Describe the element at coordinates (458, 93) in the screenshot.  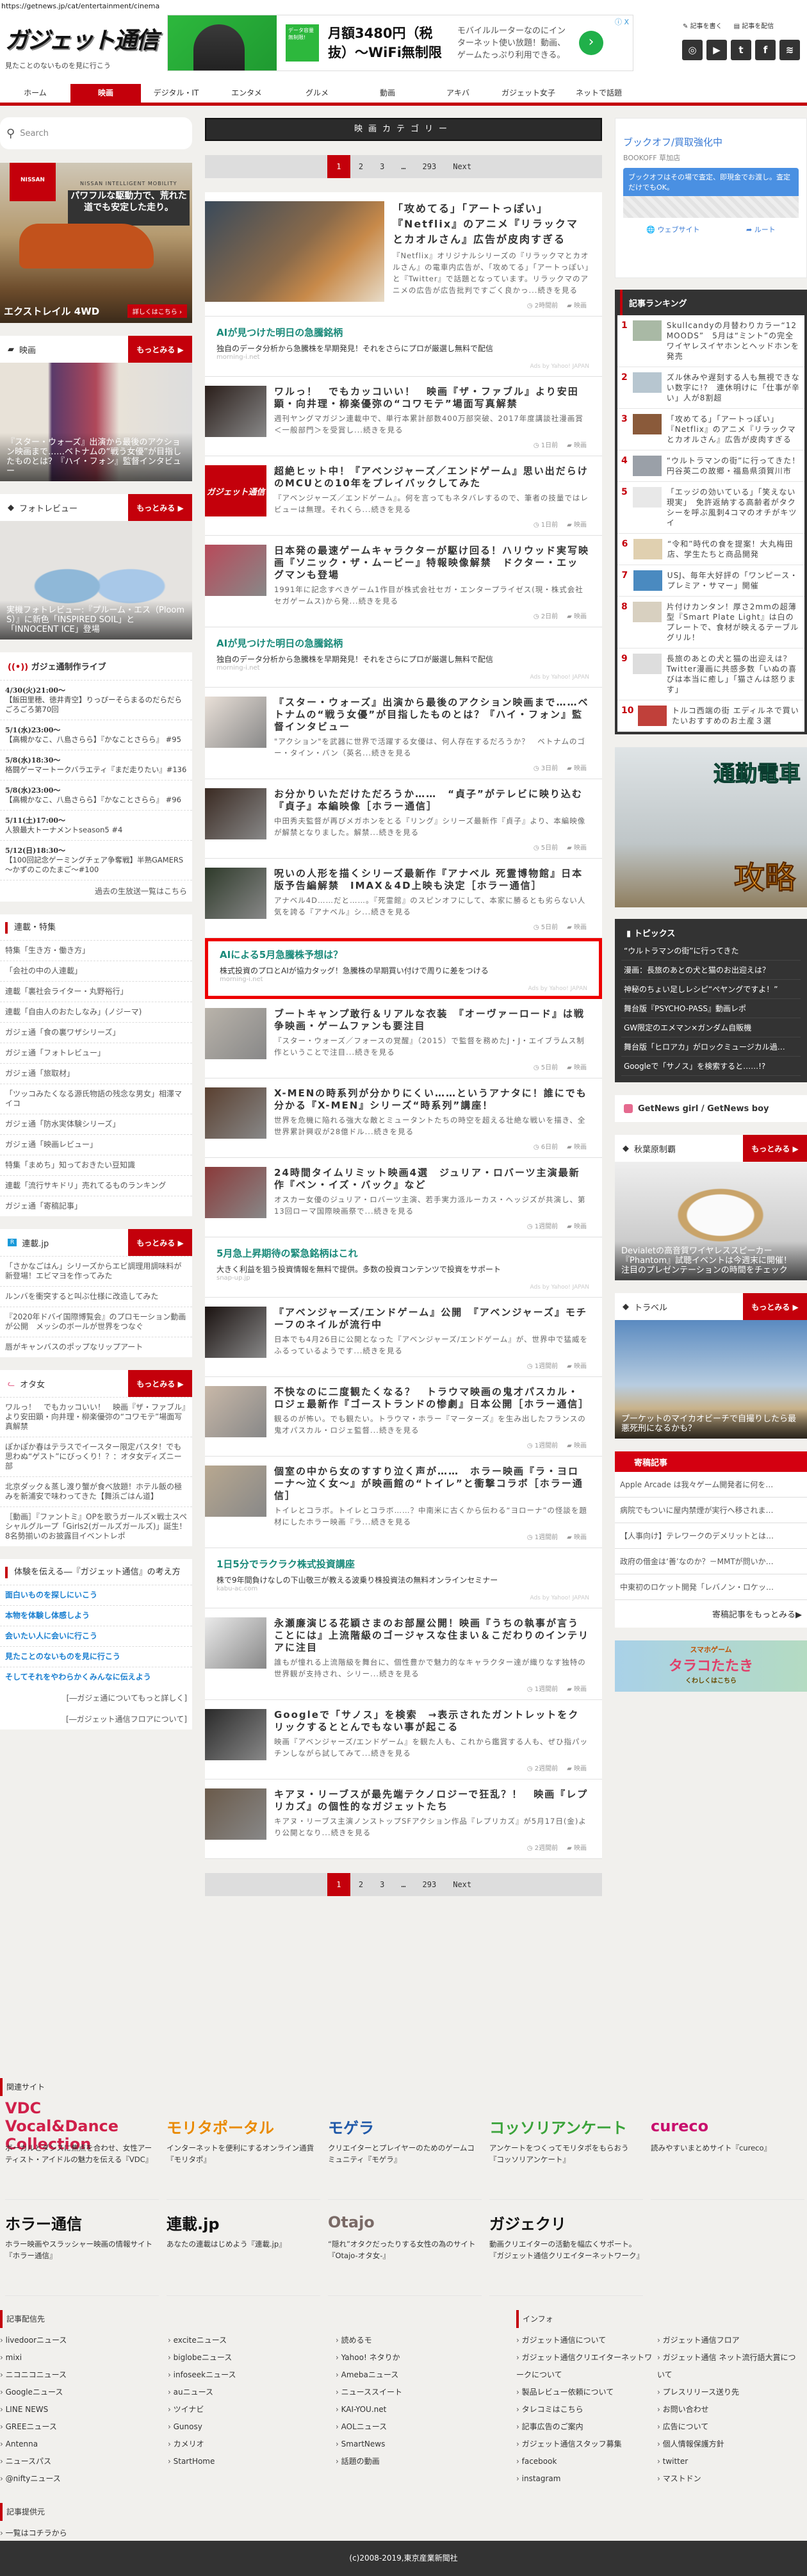
I see `nav-item-6: アキバ` at that location.